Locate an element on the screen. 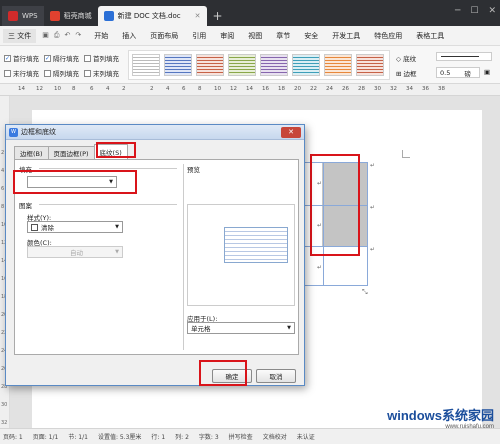 The height and width of the screenshot is (444, 500). menu-view: 视图 is located at coordinates (255, 36).